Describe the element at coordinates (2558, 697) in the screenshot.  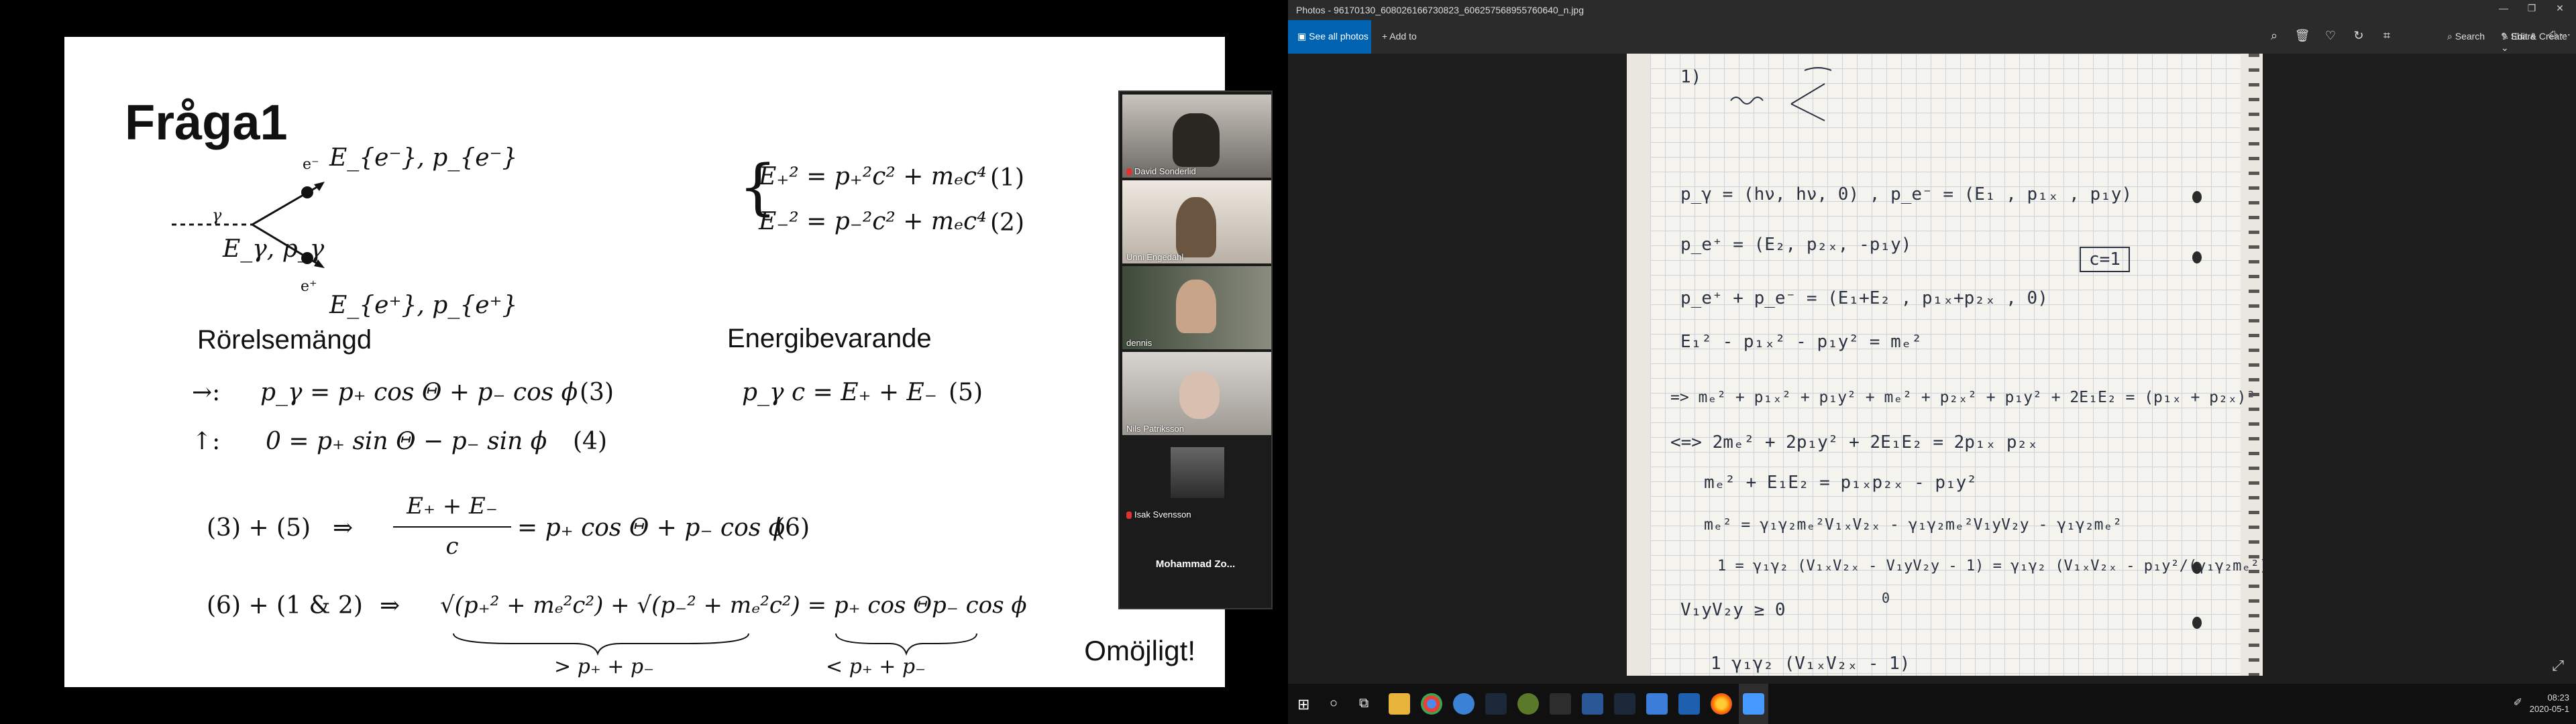
I see `clock-time: 08:23` at that location.